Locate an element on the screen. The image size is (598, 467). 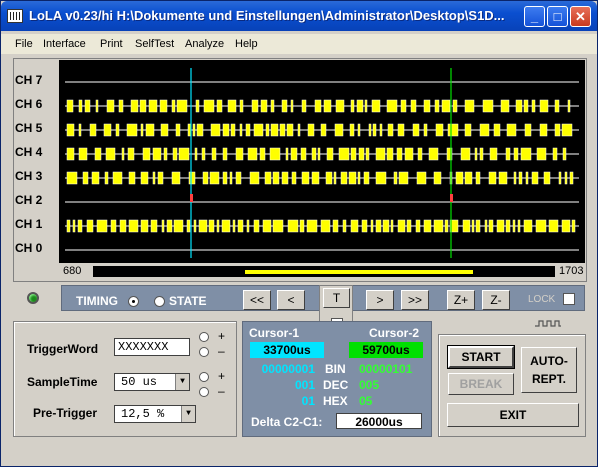
zoom-out-button: Z- is located at coordinates (496, 300).